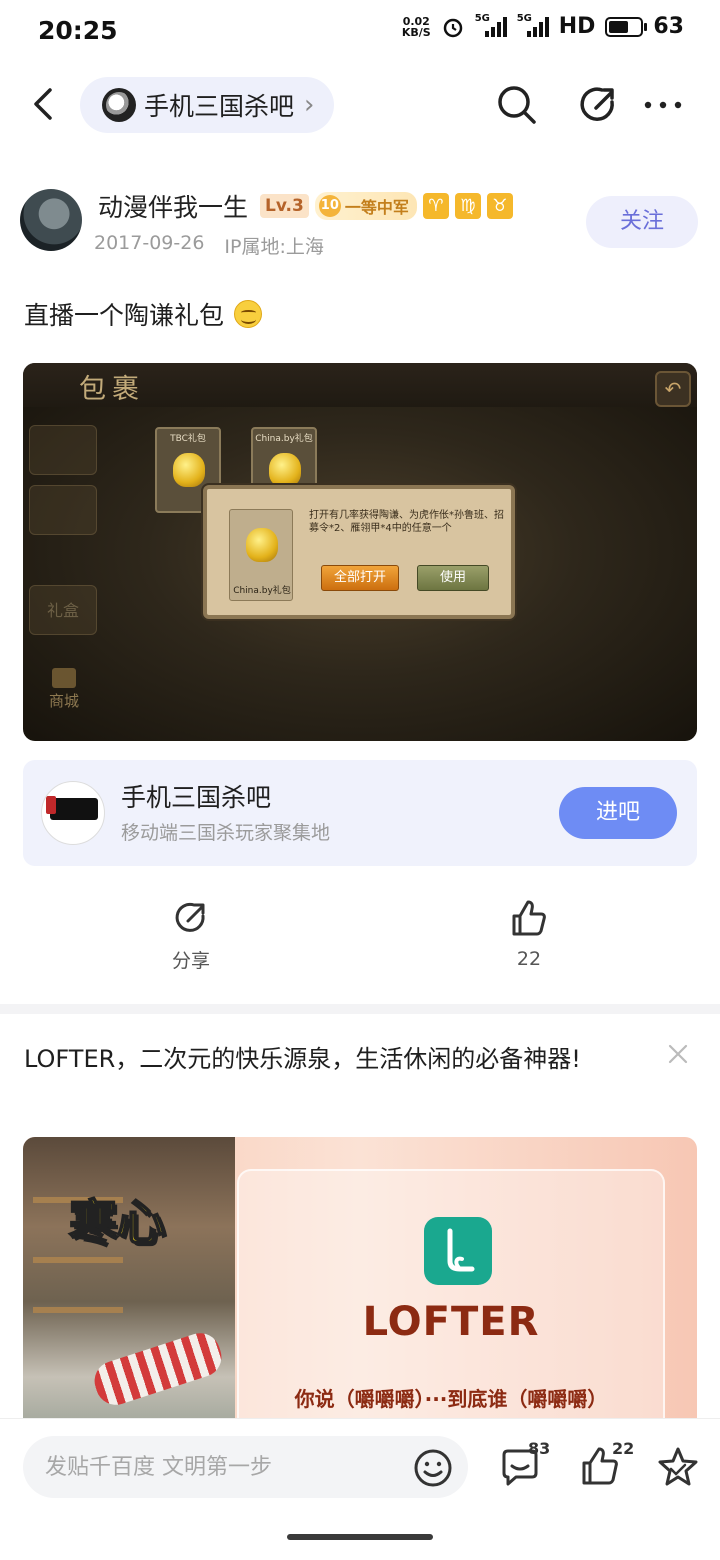 The image size is (720, 1560). What do you see at coordinates (451, 1399) in the screenshot?
I see `lofter-slogan: 你说（嚼嚼嚼）···到底谁（嚼嚼嚼）` at bounding box center [451, 1399].